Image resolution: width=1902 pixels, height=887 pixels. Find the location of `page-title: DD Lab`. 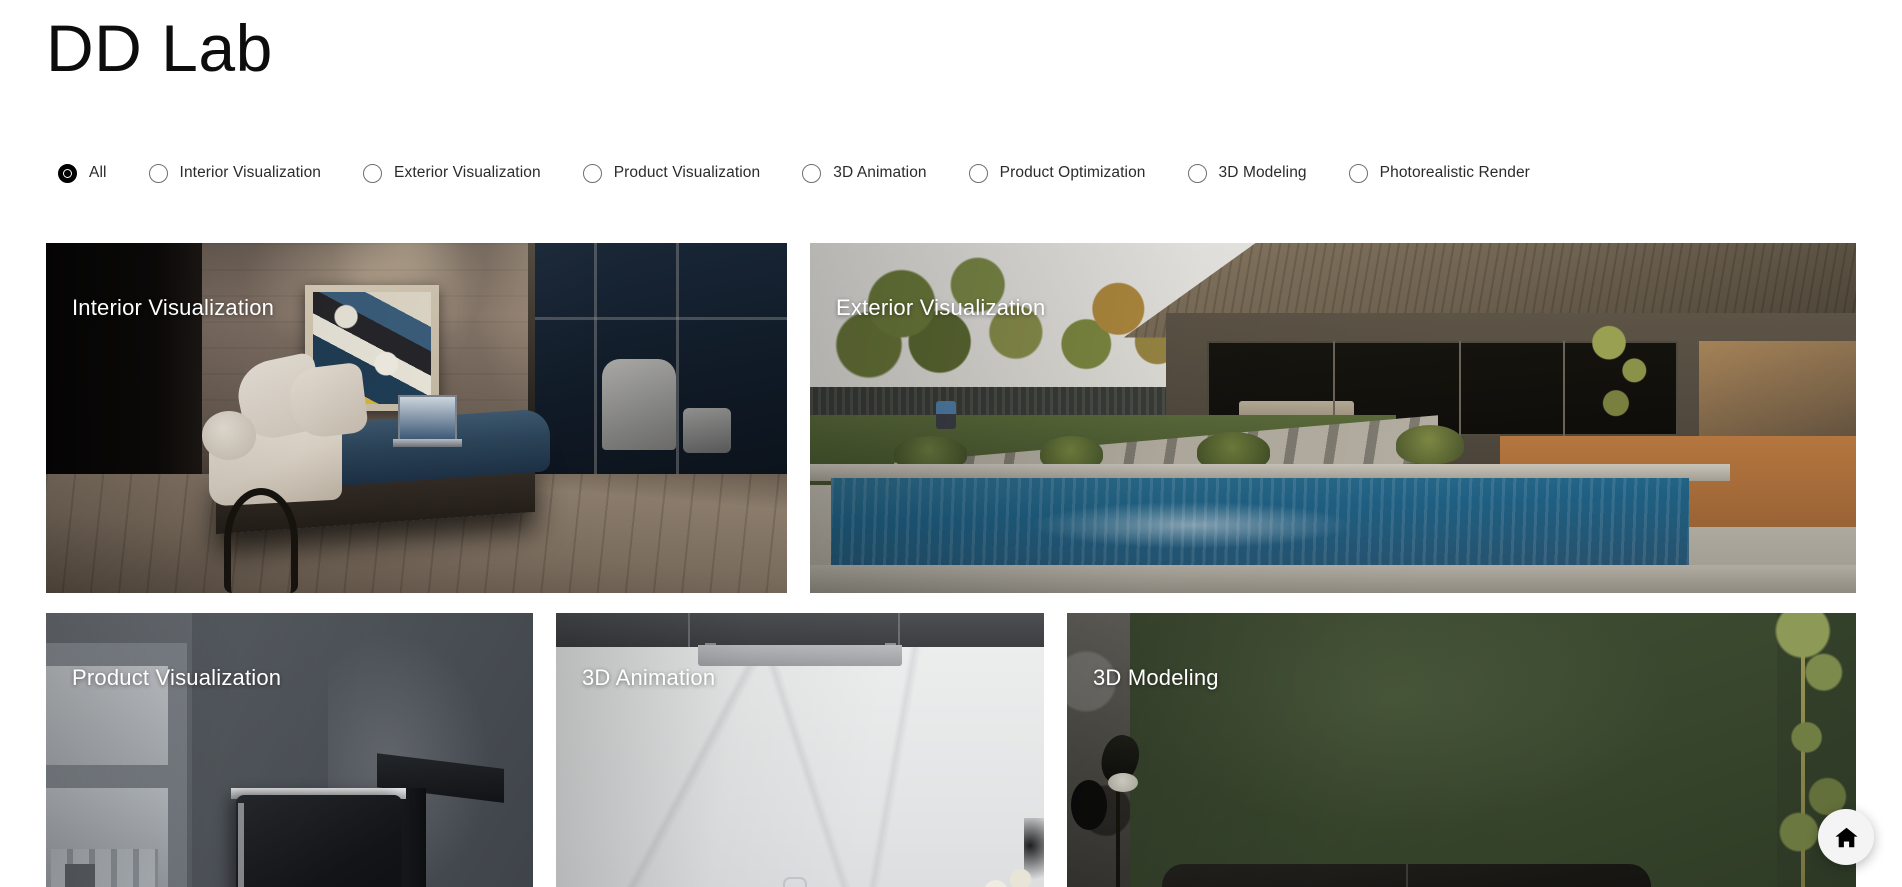

page-title: DD Lab is located at coordinates (159, 48).